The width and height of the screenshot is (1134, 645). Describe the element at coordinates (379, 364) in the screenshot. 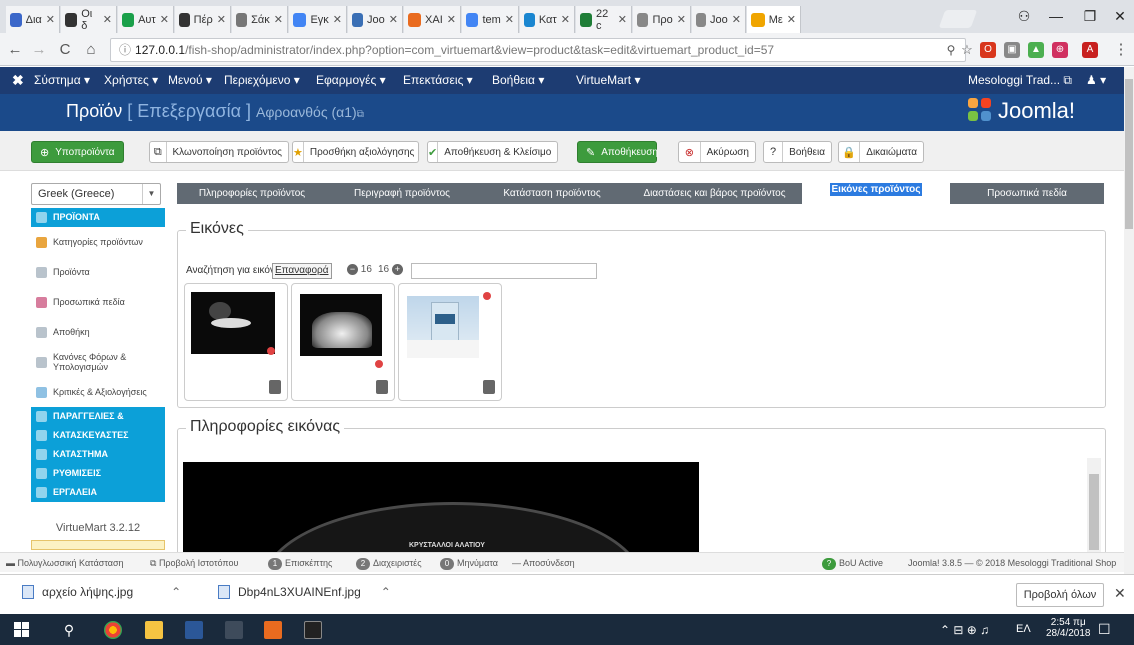

I see `delete-image-icon` at that location.